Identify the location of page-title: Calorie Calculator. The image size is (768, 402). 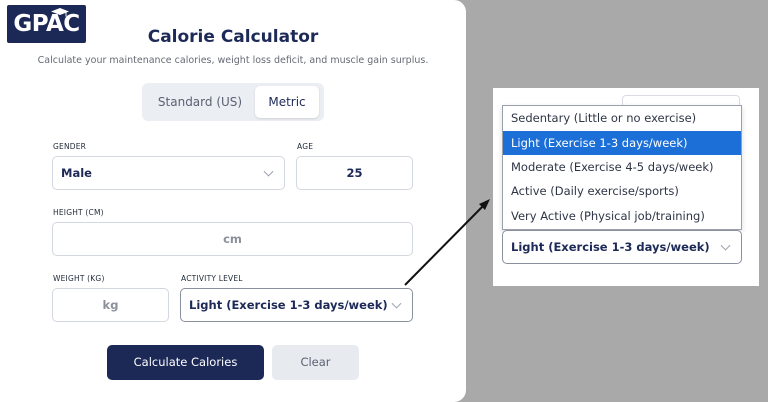
(233, 37).